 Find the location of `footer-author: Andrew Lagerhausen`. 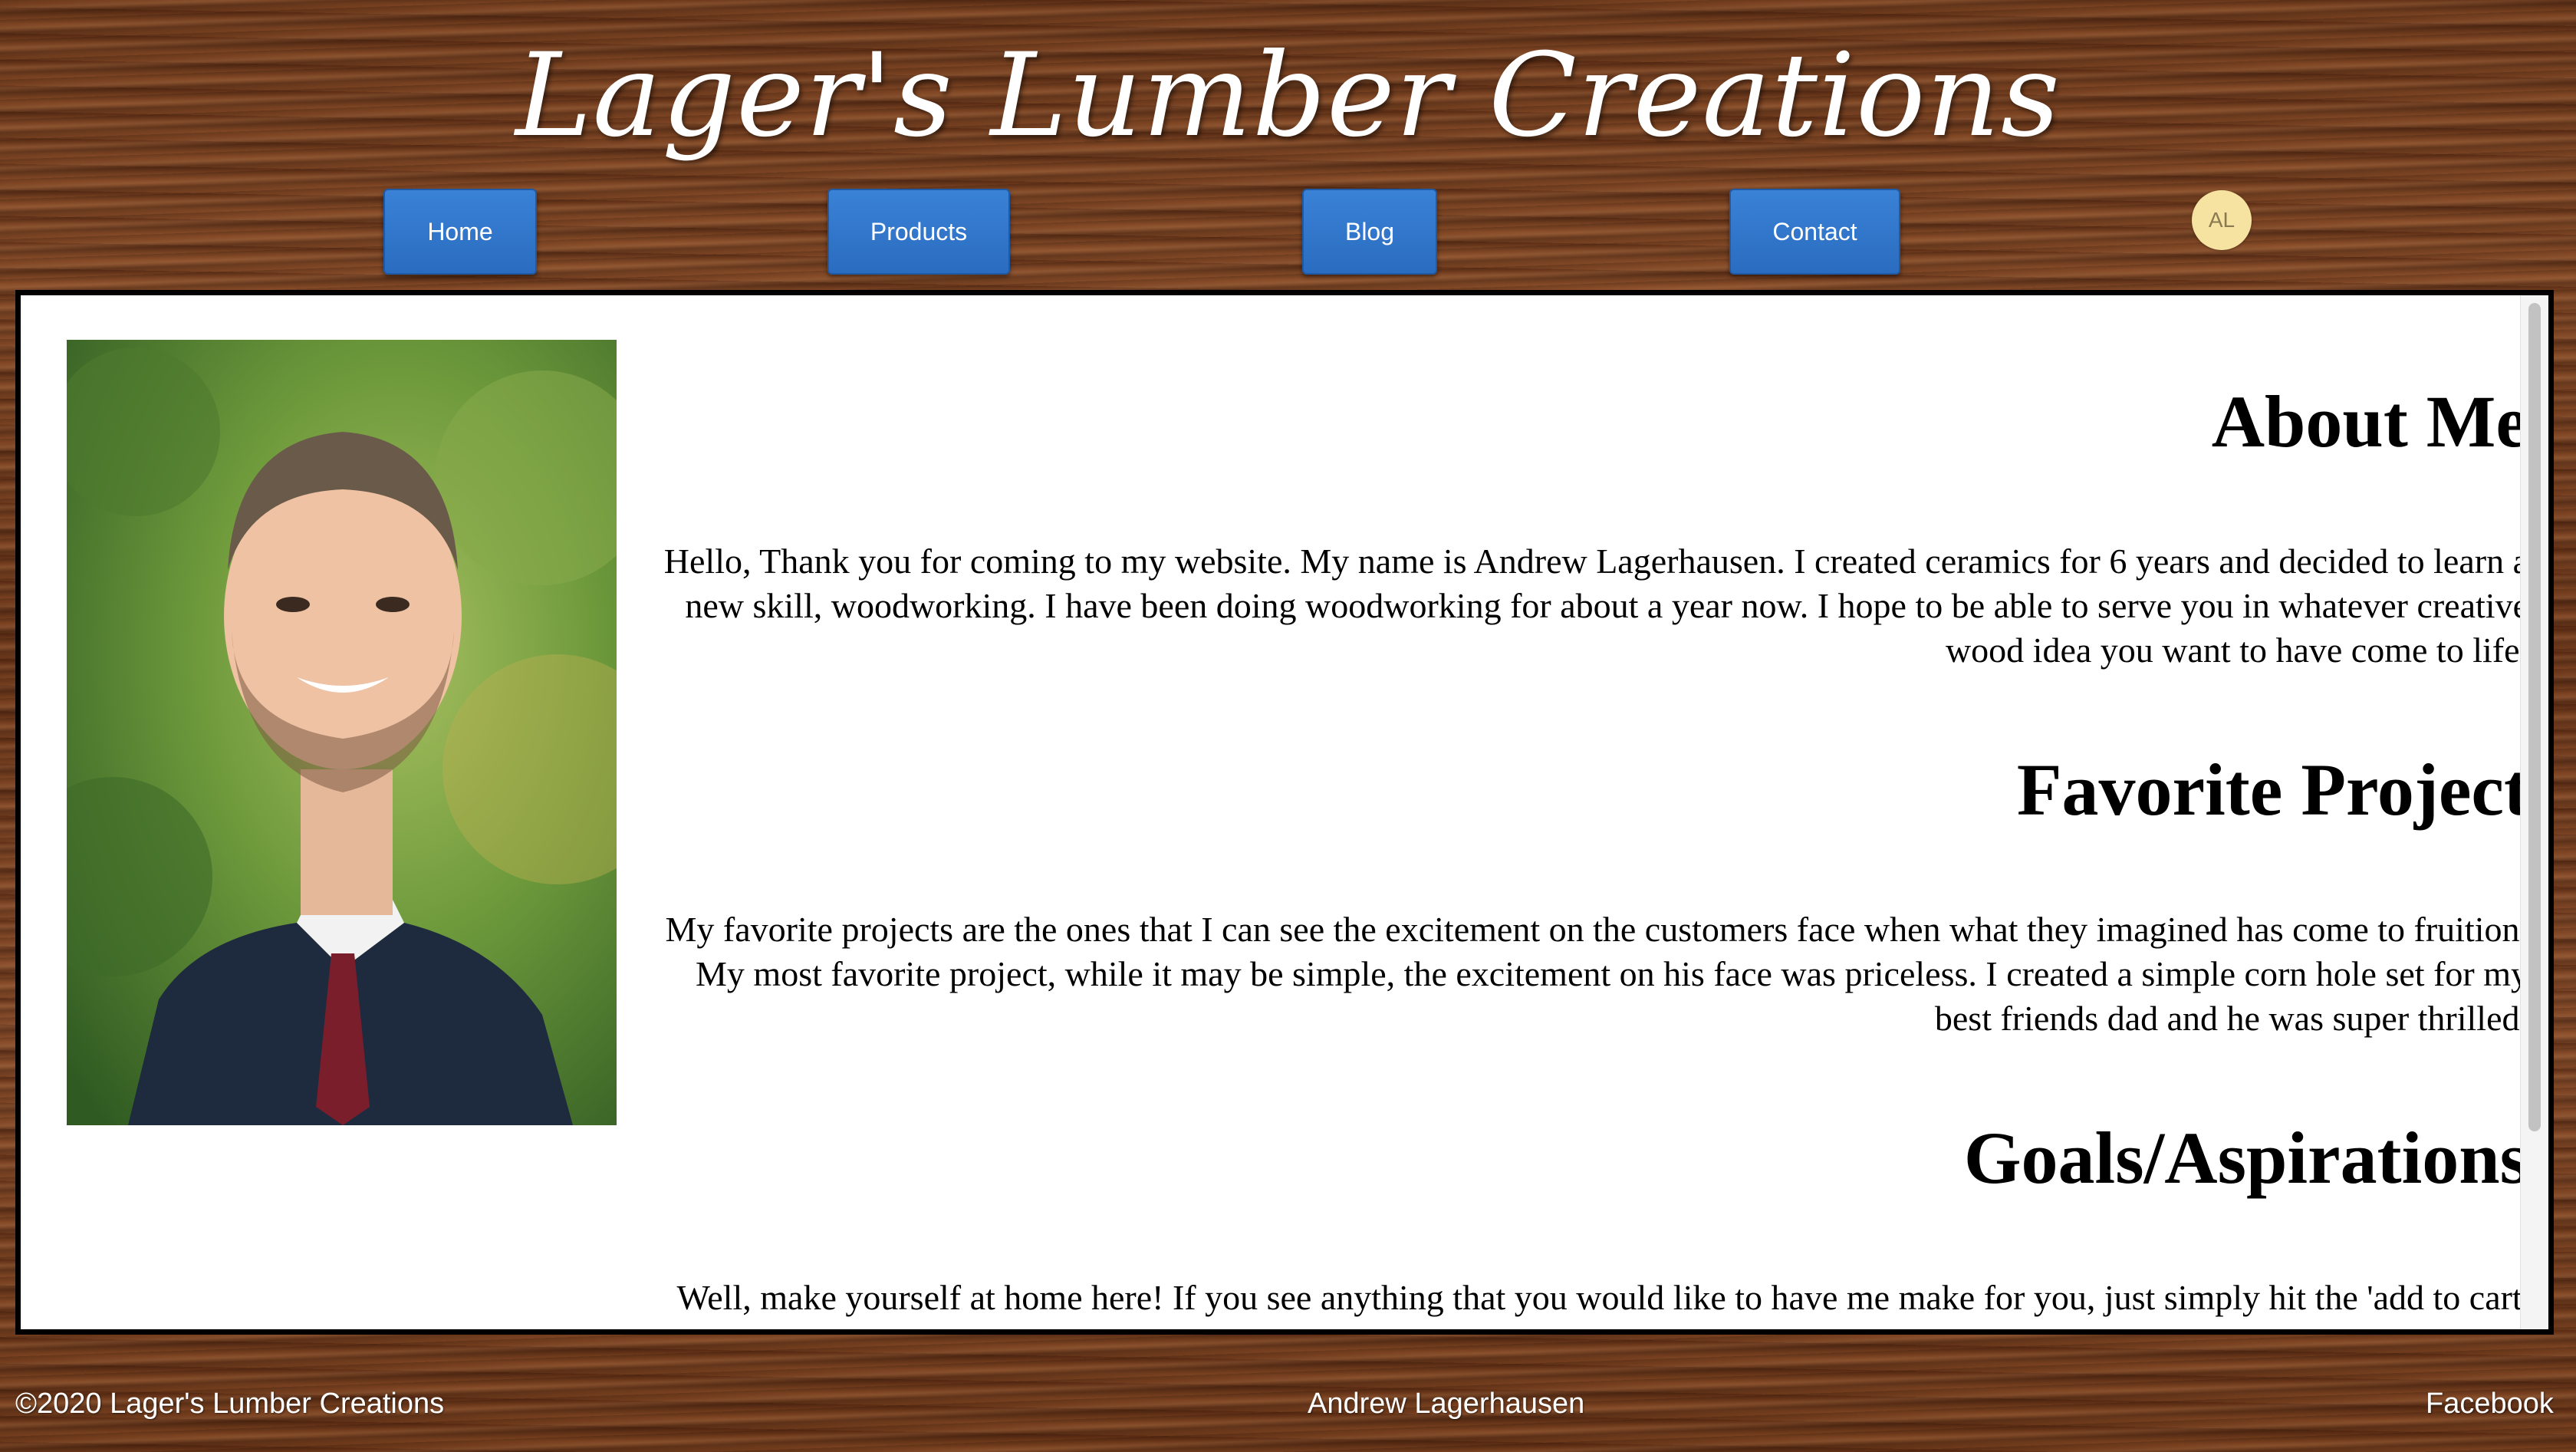

footer-author: Andrew Lagerhausen is located at coordinates (1446, 1404).